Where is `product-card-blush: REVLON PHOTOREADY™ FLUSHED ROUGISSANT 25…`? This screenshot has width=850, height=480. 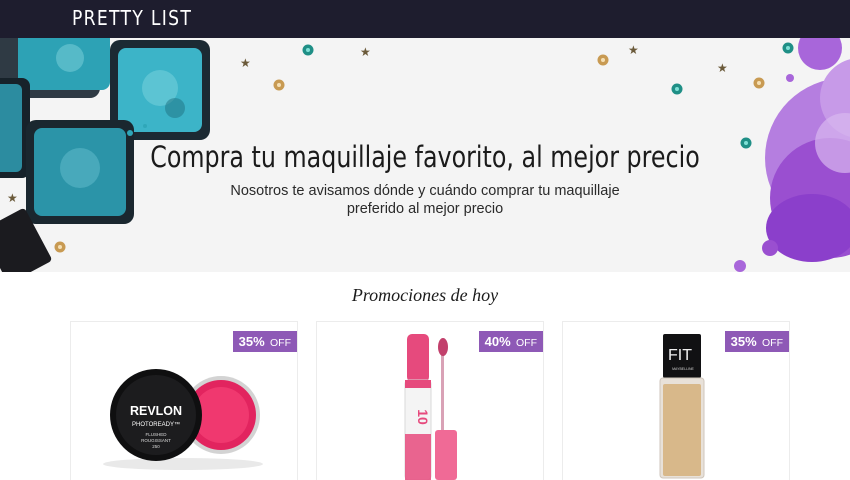 product-card-blush: REVLON PHOTOREADY™ FLUSHED ROUGISSANT 25… is located at coordinates (184, 400).